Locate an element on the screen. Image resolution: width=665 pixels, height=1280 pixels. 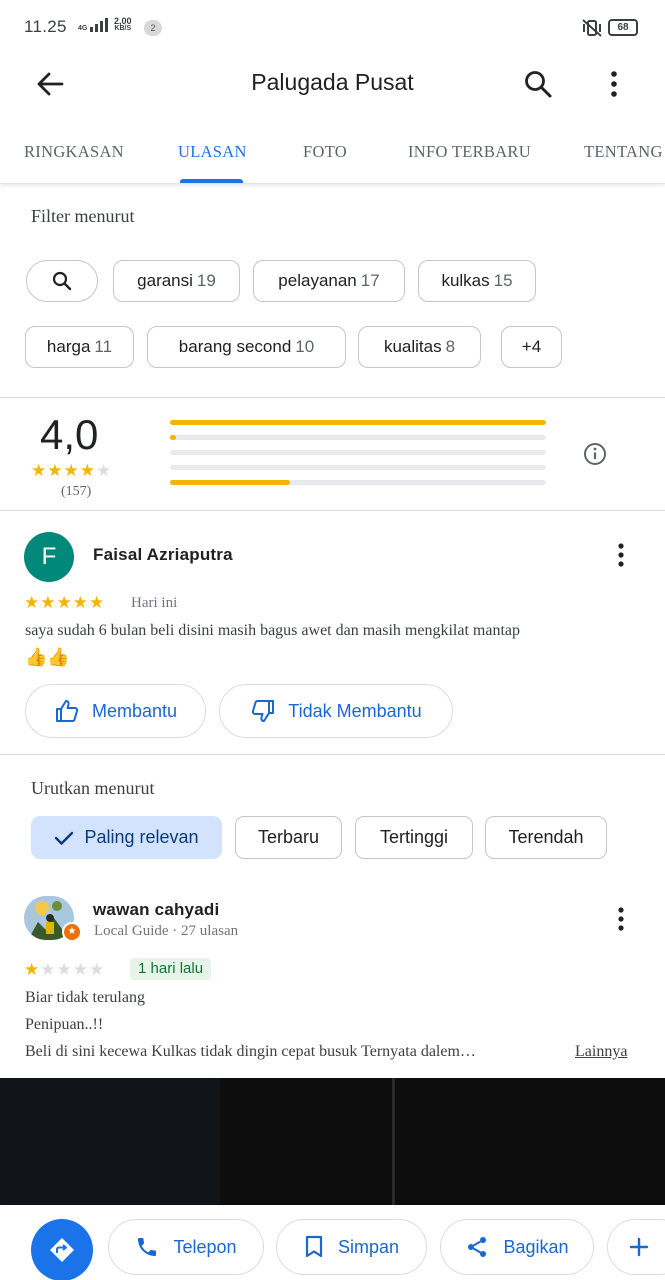
bookmark-icon is located at coordinates (314, 1246).